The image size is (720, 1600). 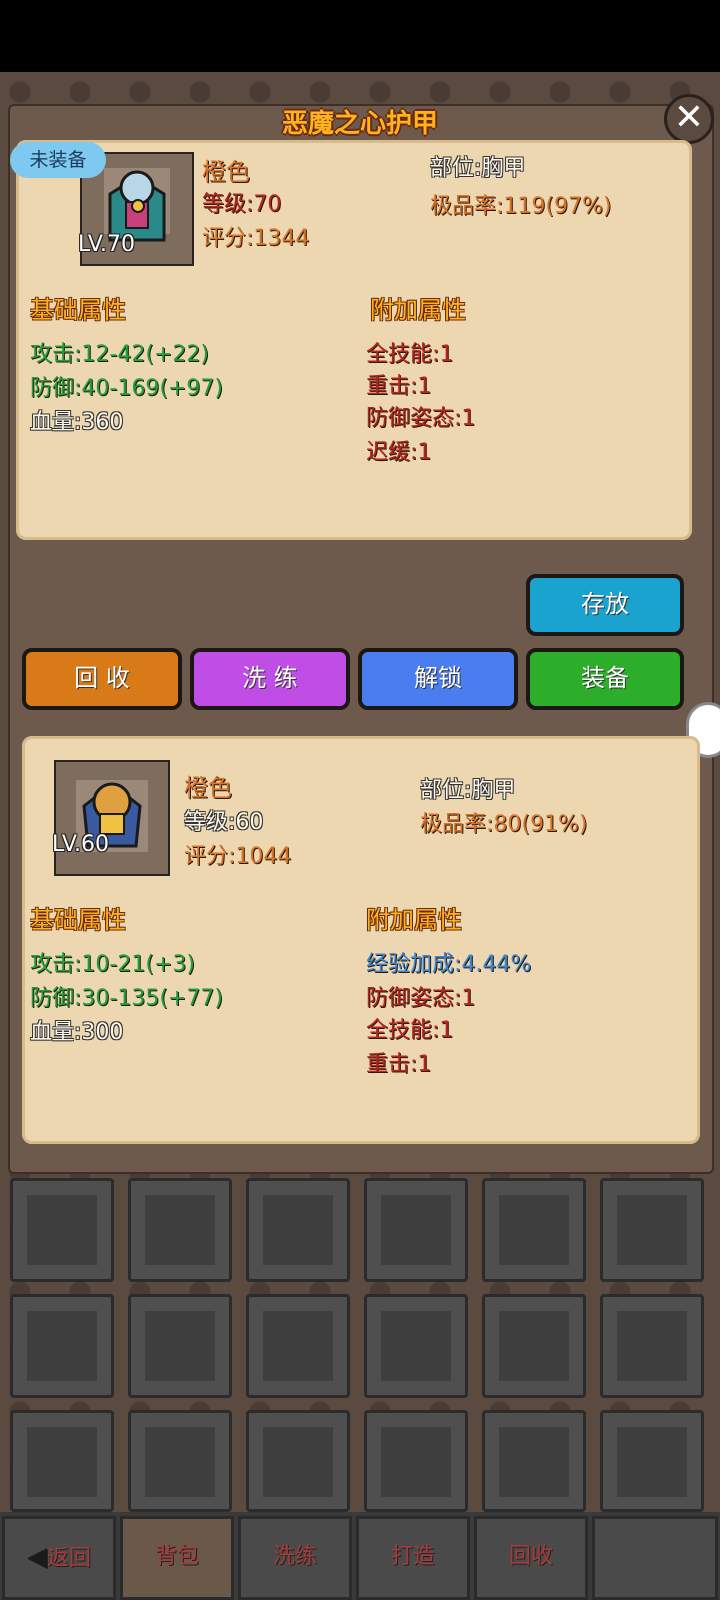 What do you see at coordinates (421, 998) in the screenshot?
I see `item2-extra-stat: 防御姿态:1` at bounding box center [421, 998].